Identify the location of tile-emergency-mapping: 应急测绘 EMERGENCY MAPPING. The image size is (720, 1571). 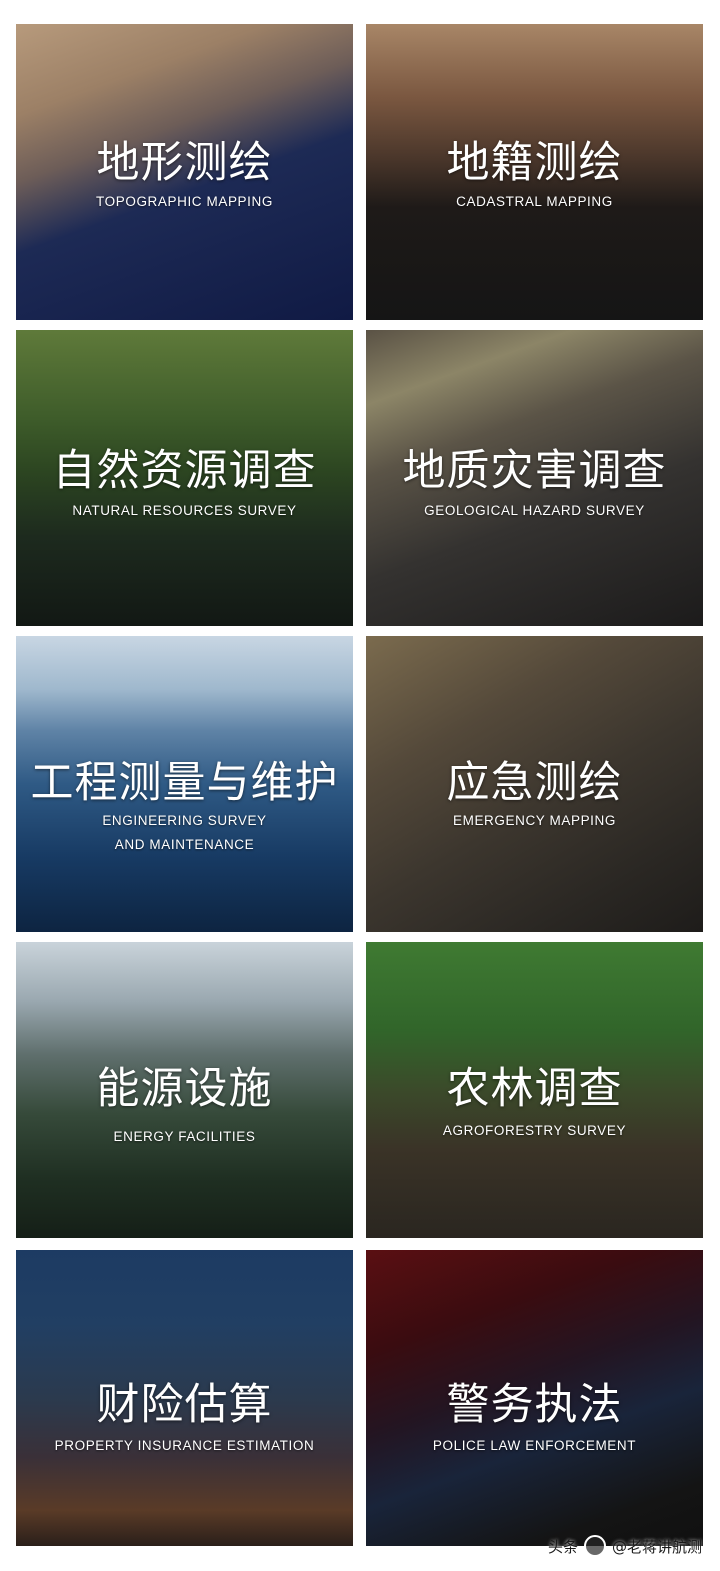
(534, 784).